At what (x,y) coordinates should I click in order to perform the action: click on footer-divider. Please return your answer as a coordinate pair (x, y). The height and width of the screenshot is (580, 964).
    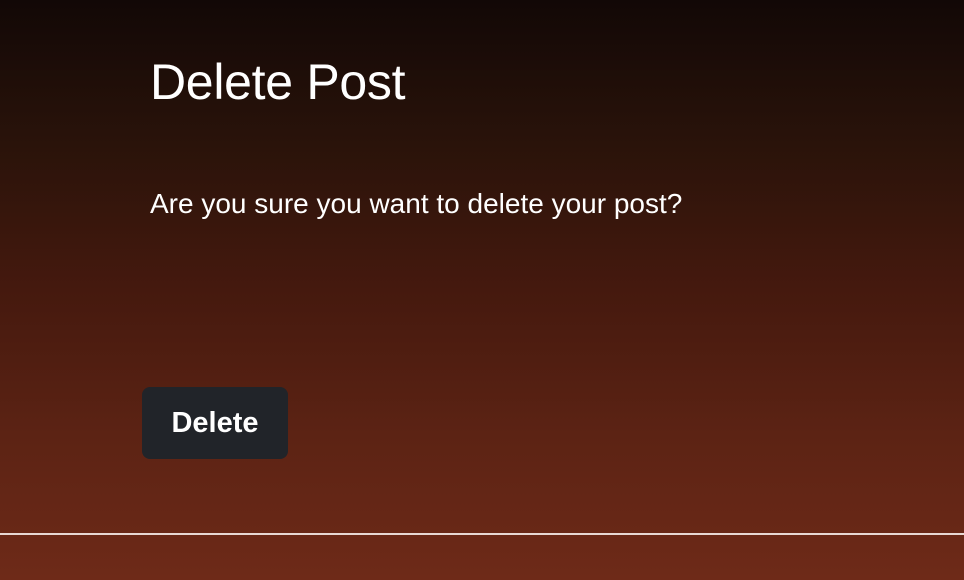
    Looking at the image, I should click on (482, 534).